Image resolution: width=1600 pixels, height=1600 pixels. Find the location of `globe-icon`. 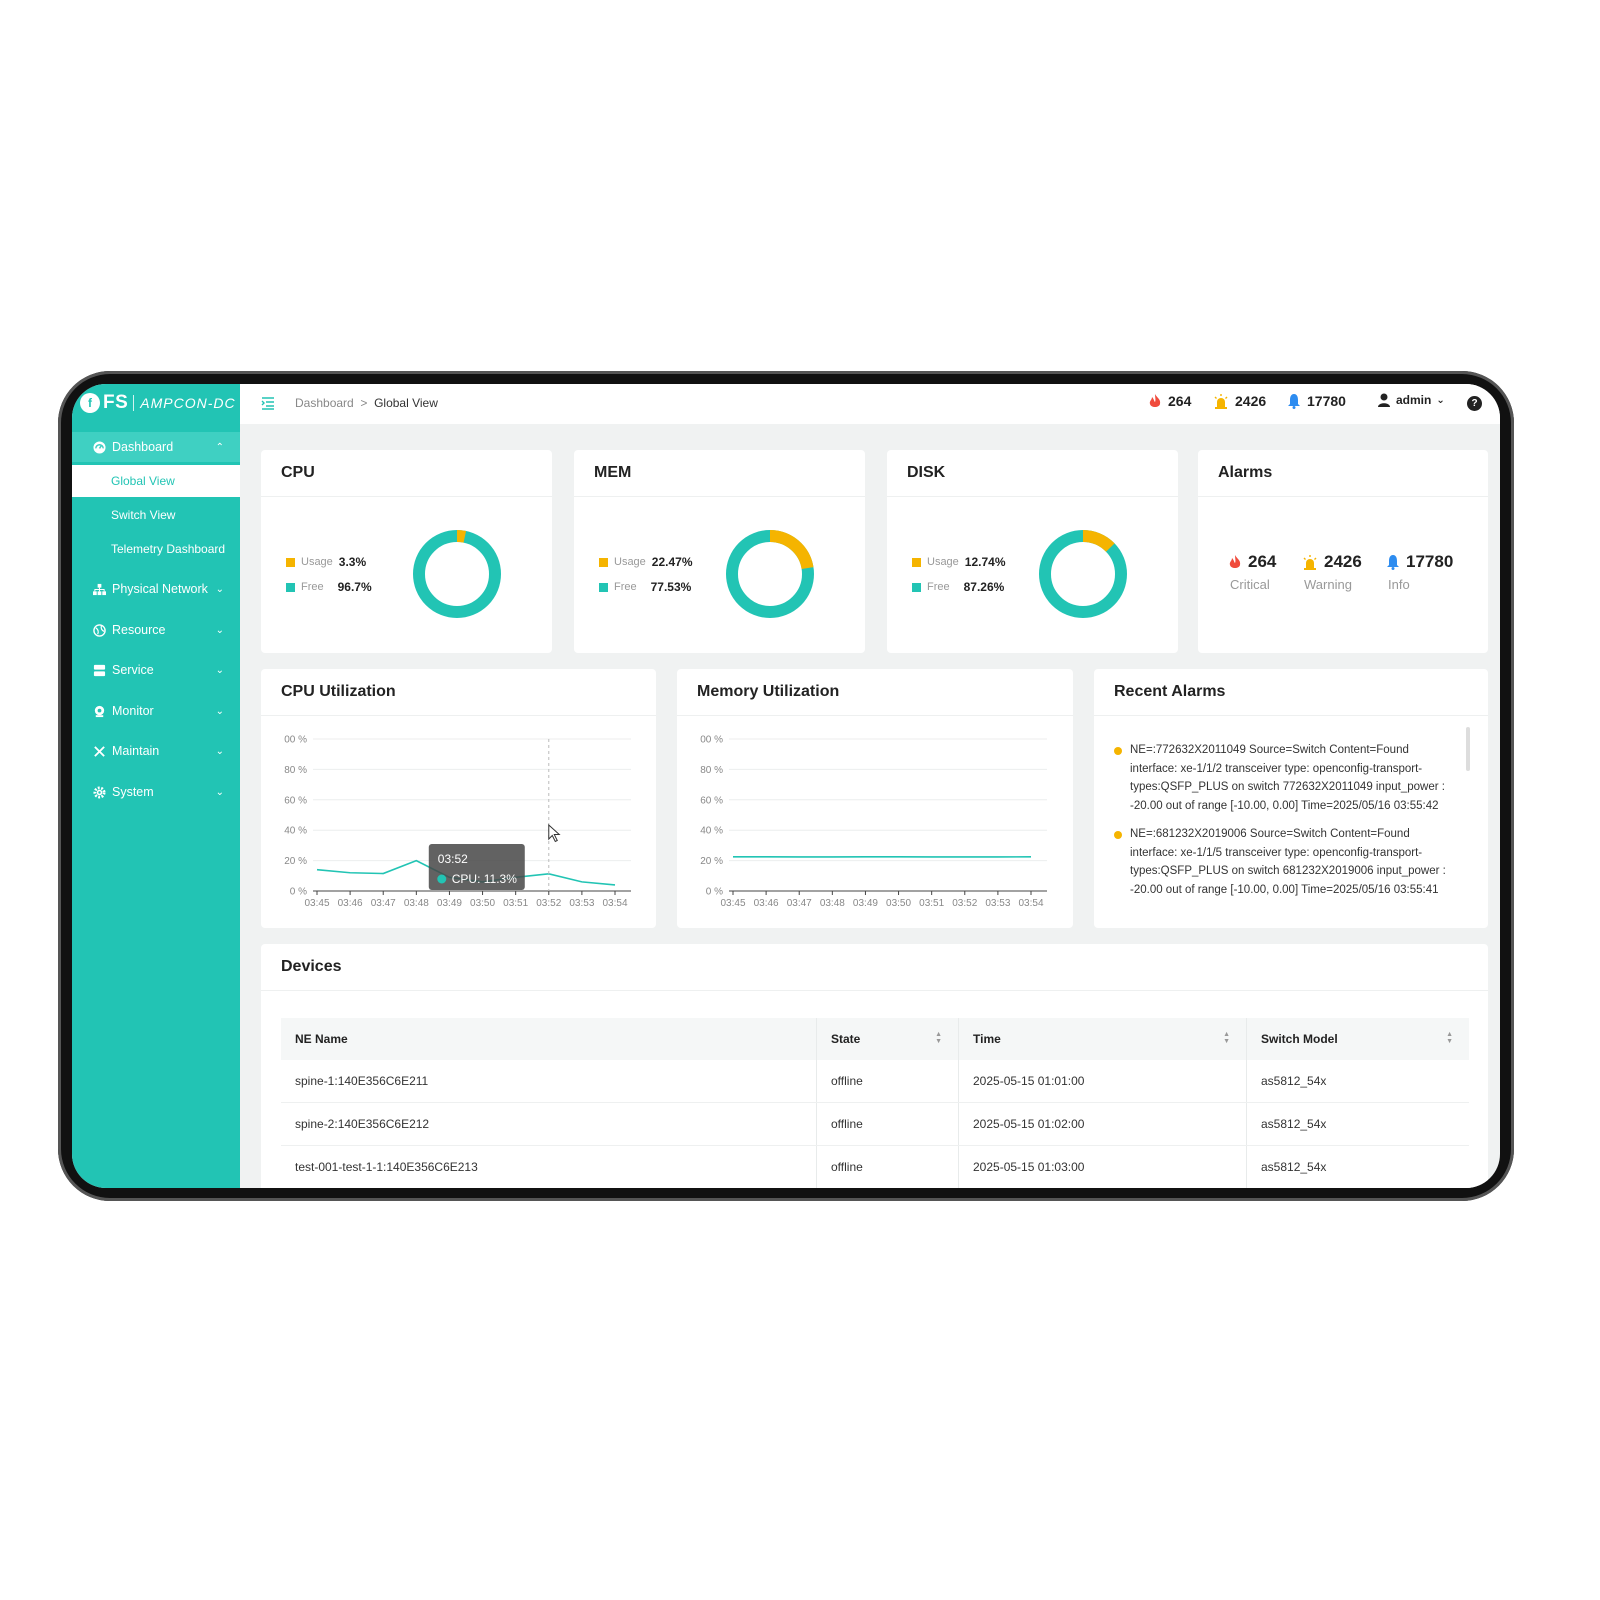

globe-icon is located at coordinates (99, 630).